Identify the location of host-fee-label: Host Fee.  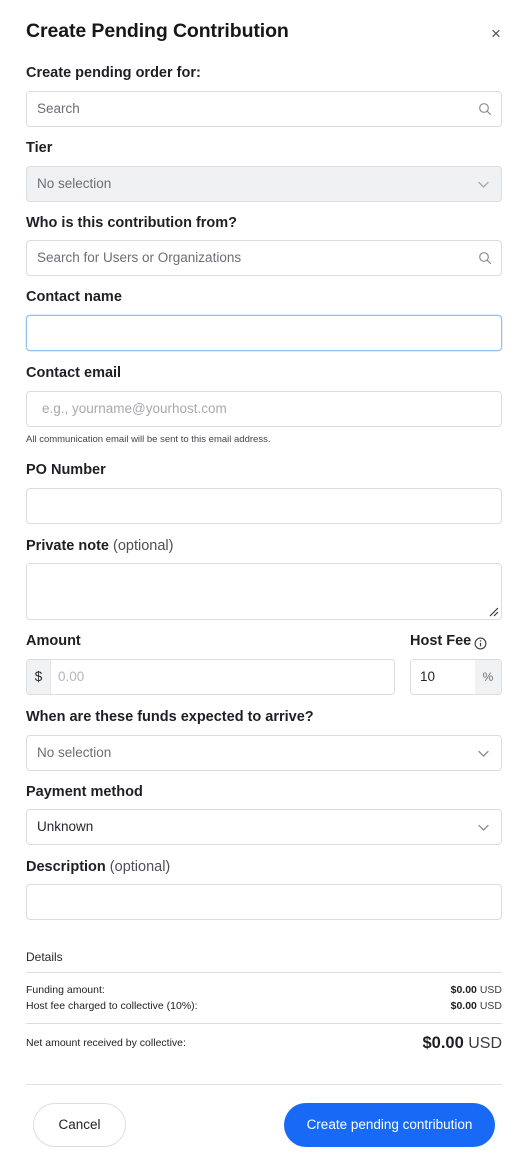
(441, 641).